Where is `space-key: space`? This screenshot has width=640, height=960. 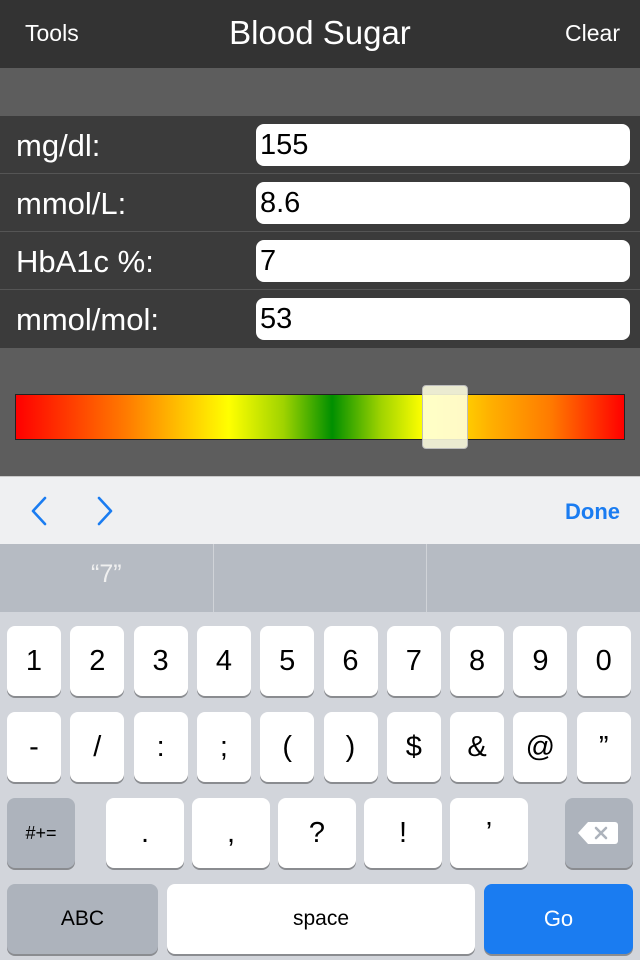 space-key: space is located at coordinates (321, 919).